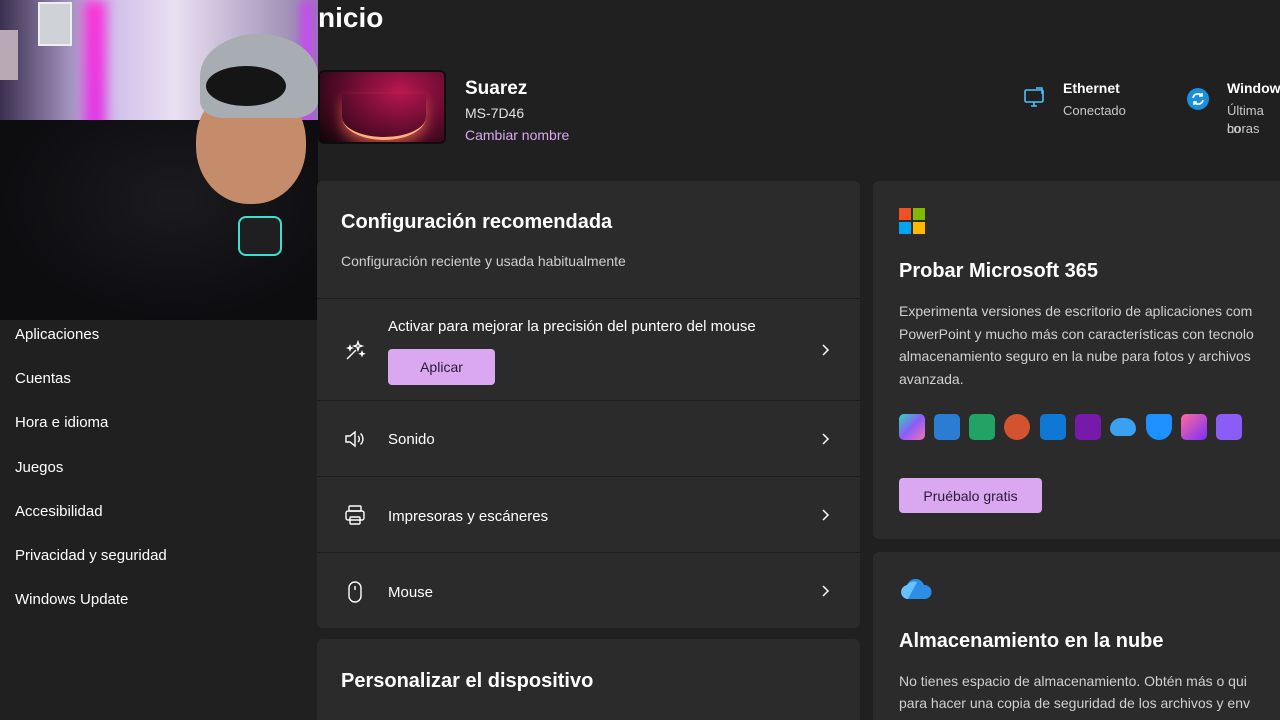 The height and width of the screenshot is (720, 1280). What do you see at coordinates (411, 439) in the screenshot?
I see `sound-label: Sonido` at bounding box center [411, 439].